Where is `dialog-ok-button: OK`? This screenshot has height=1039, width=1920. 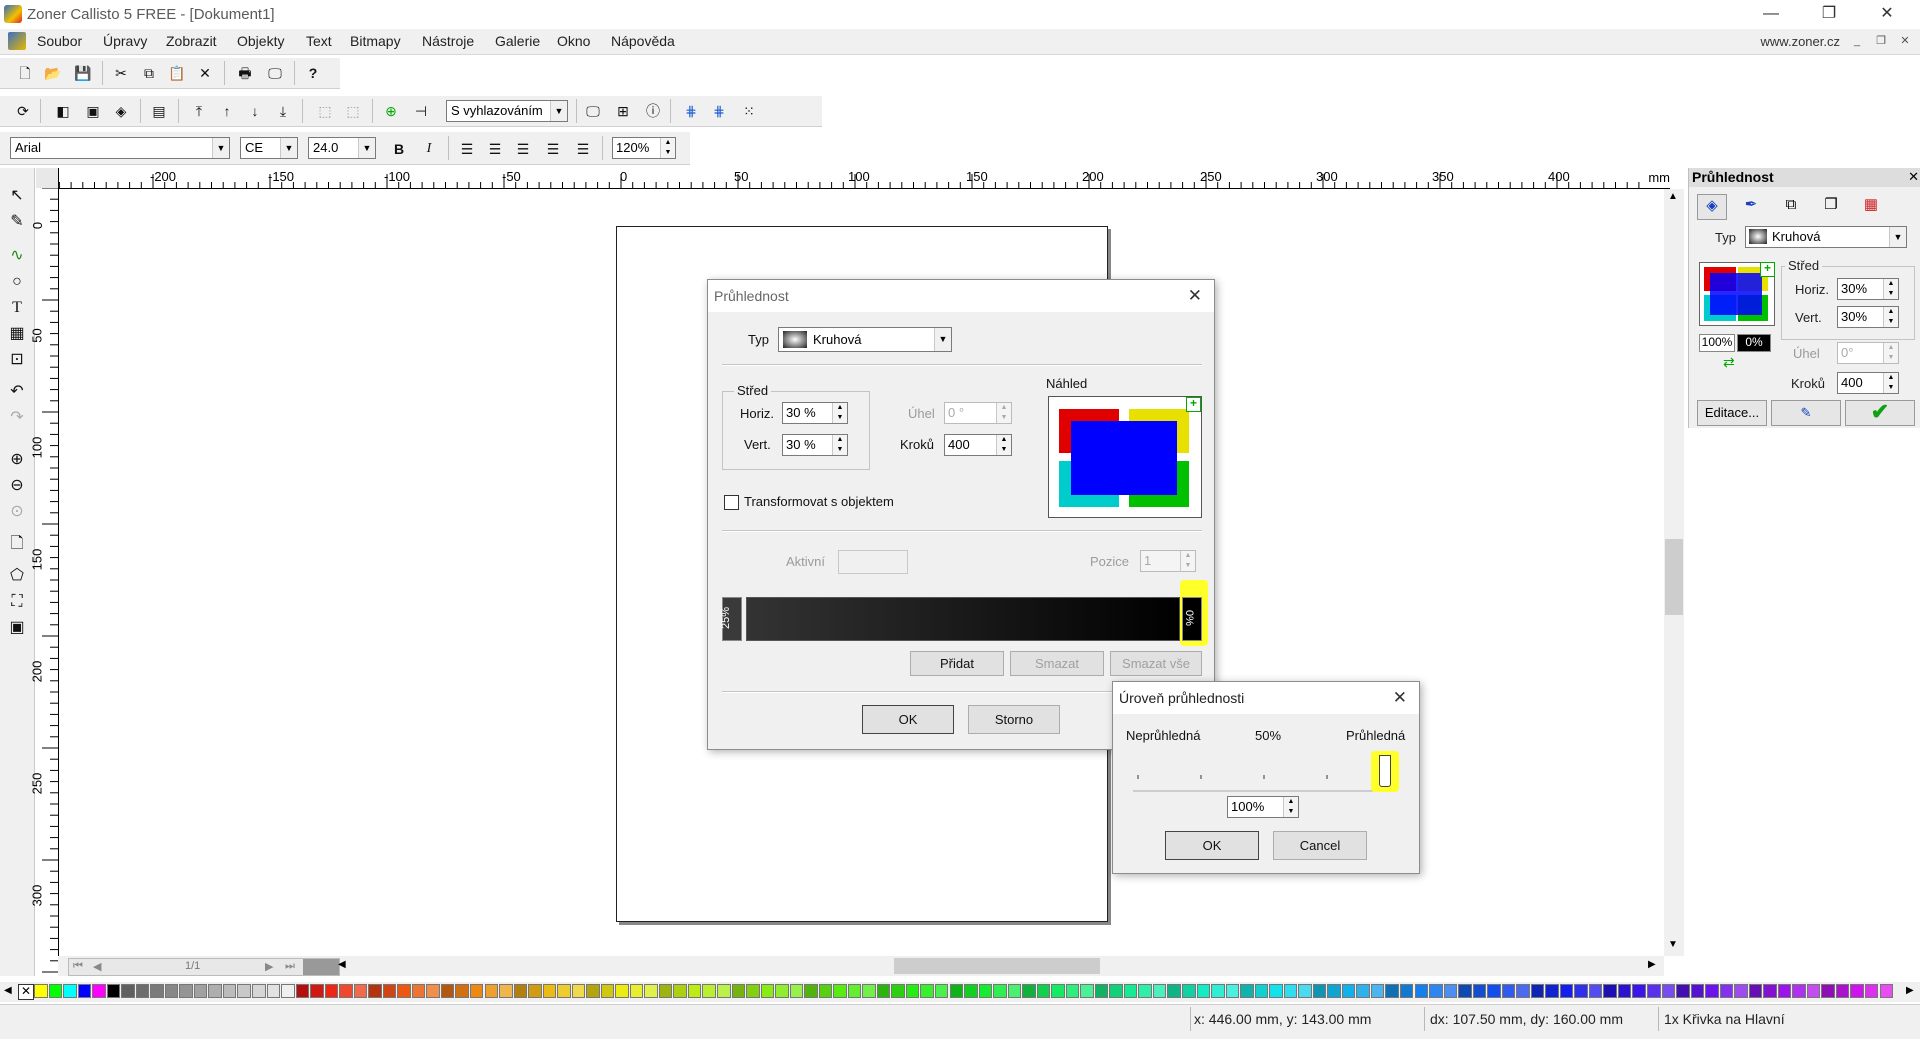 dialog-ok-button: OK is located at coordinates (908, 719).